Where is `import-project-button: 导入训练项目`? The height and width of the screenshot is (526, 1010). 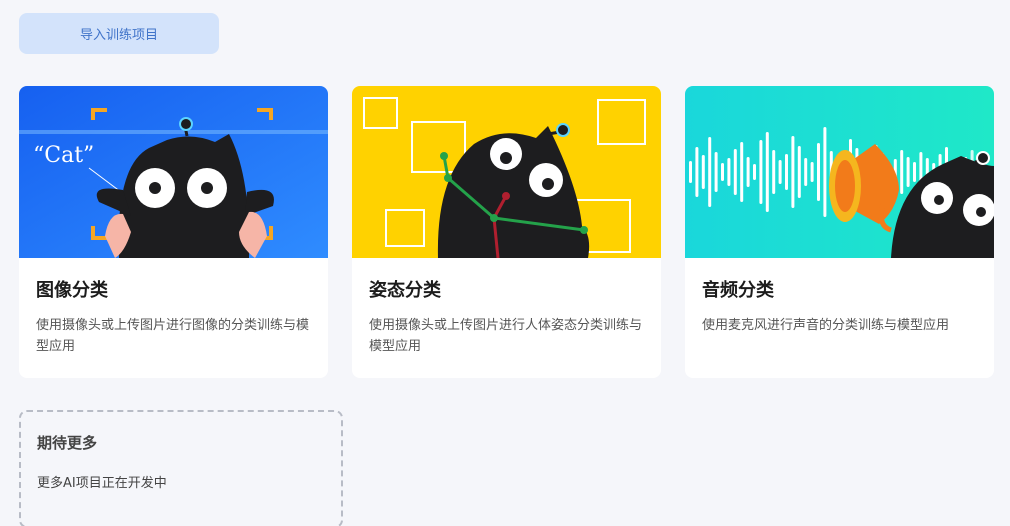
import-project-button: 导入训练项目 is located at coordinates (119, 33).